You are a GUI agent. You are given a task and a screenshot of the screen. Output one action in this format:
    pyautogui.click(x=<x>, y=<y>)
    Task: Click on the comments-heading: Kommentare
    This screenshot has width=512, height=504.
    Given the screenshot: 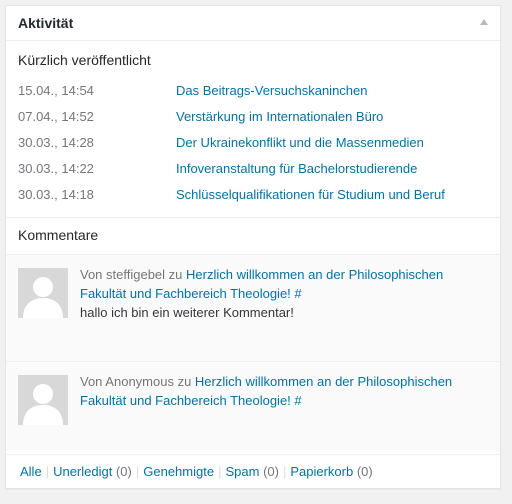 What is the action you would take?
    pyautogui.click(x=58, y=235)
    